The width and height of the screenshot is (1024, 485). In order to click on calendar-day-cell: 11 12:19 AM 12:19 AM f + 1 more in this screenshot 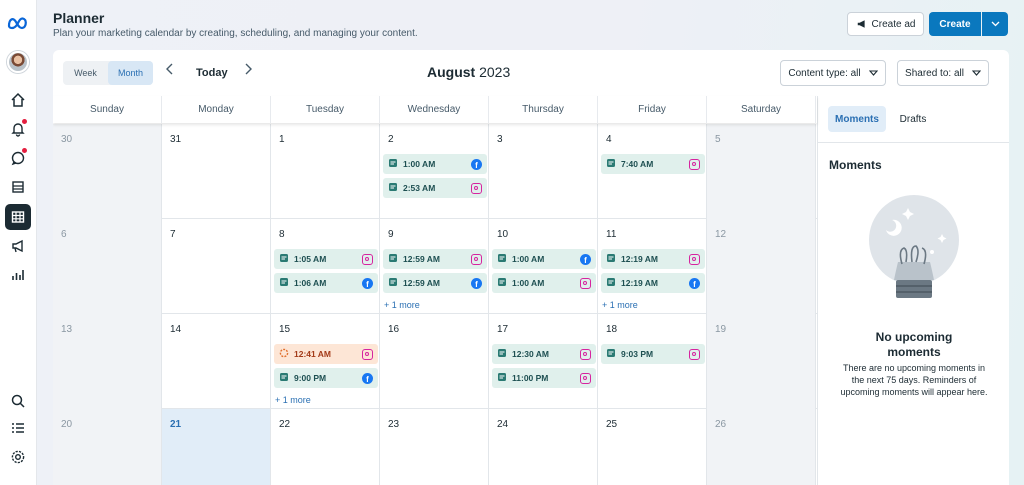, I will do `click(652, 266)`.